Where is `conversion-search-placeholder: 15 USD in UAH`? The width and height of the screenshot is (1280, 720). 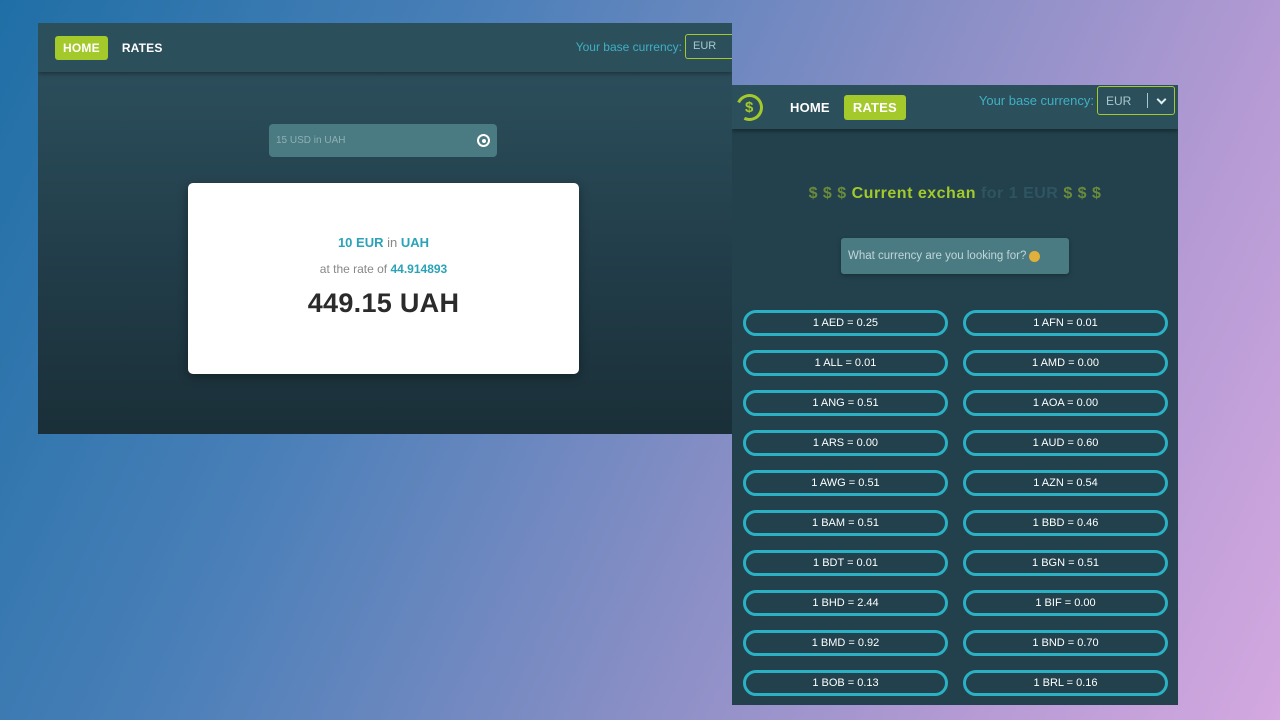
conversion-search-placeholder: 15 USD in UAH is located at coordinates (311, 140).